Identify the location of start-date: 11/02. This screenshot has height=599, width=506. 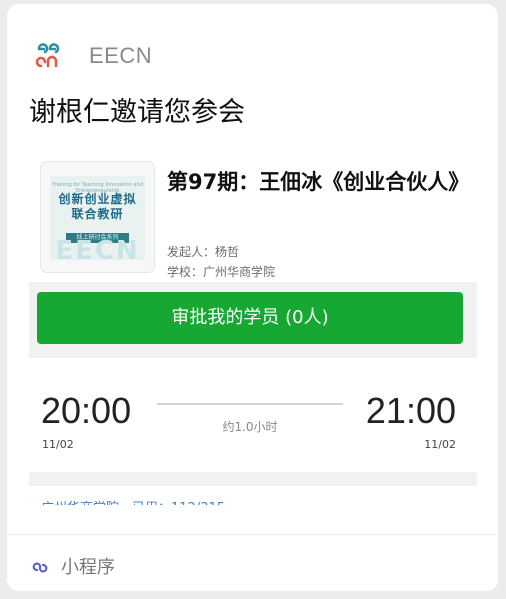
(58, 444).